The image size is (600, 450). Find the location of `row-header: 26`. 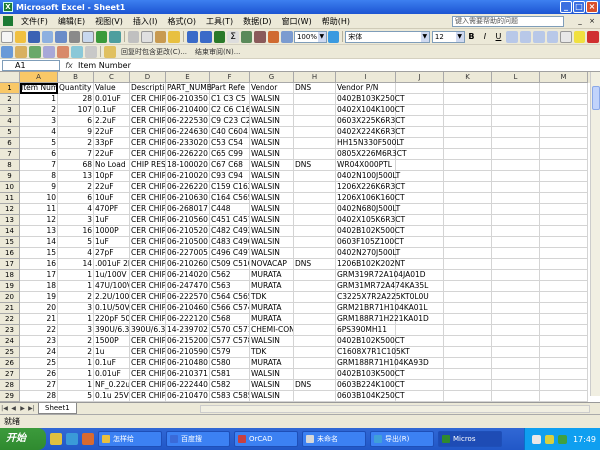

row-header: 26 is located at coordinates (10, 363).